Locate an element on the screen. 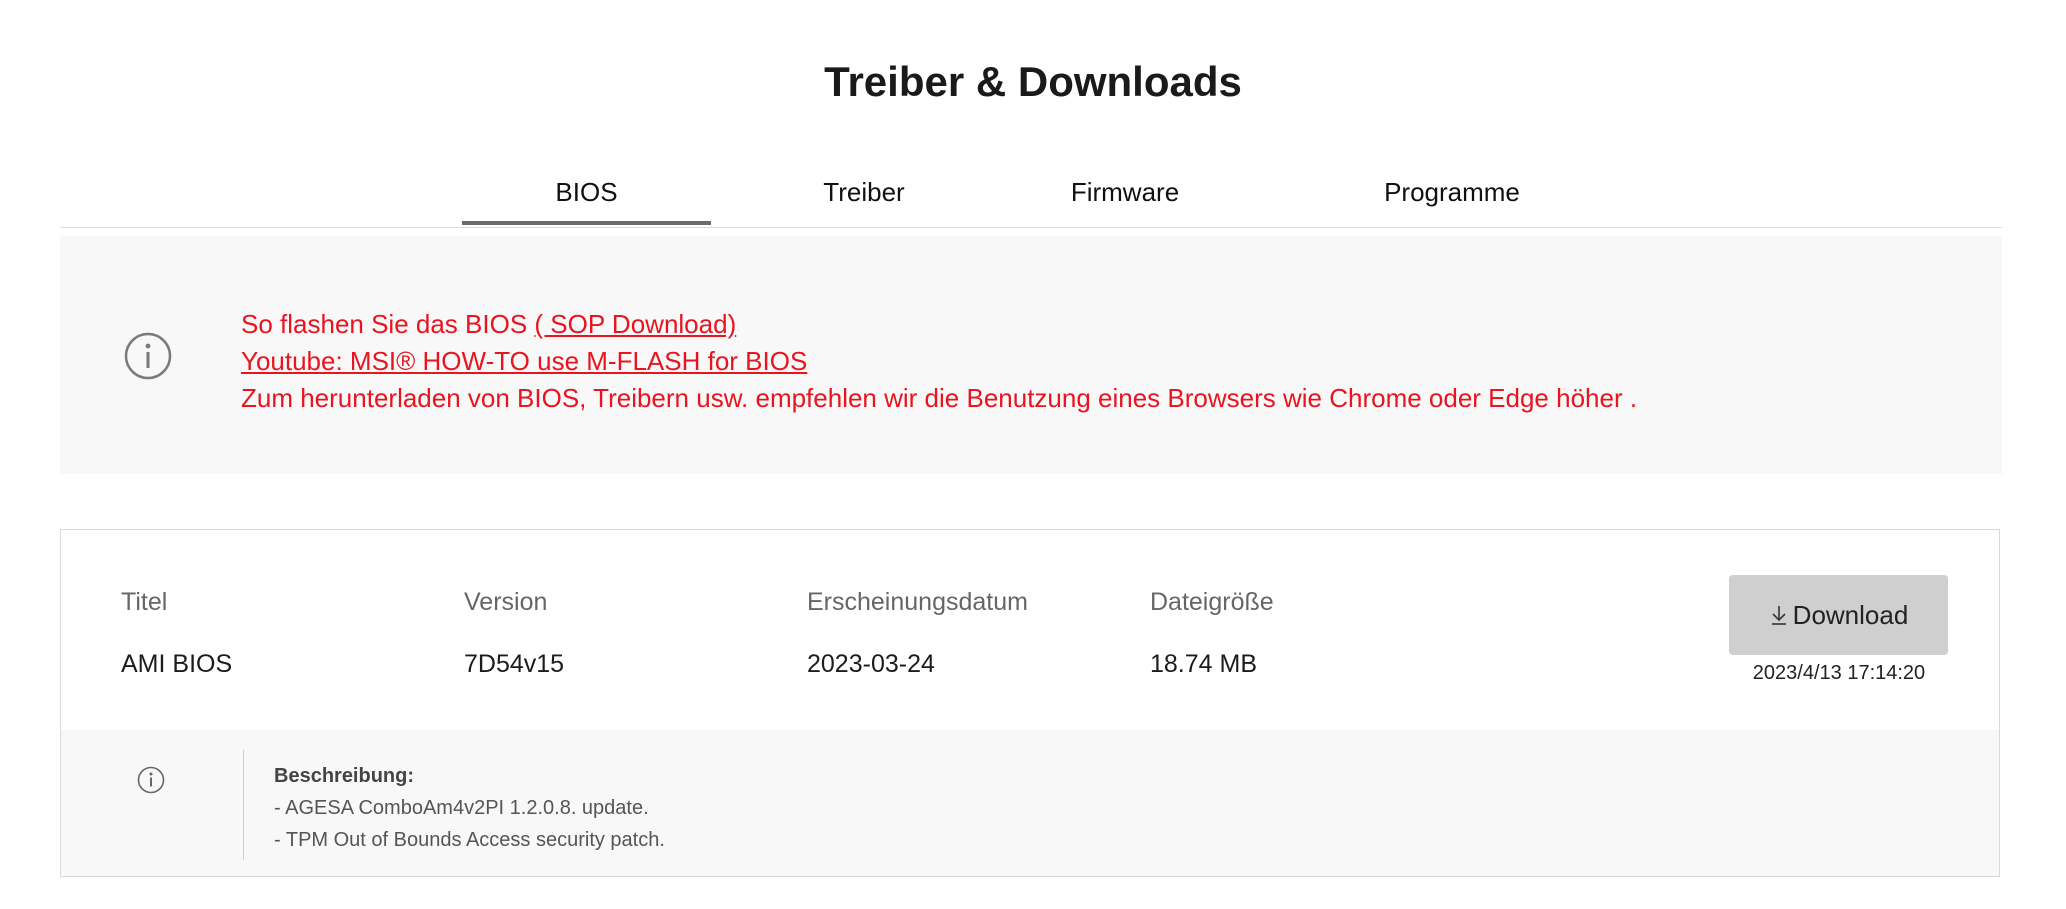  description-label: Beschreibung: is located at coordinates (344, 776).